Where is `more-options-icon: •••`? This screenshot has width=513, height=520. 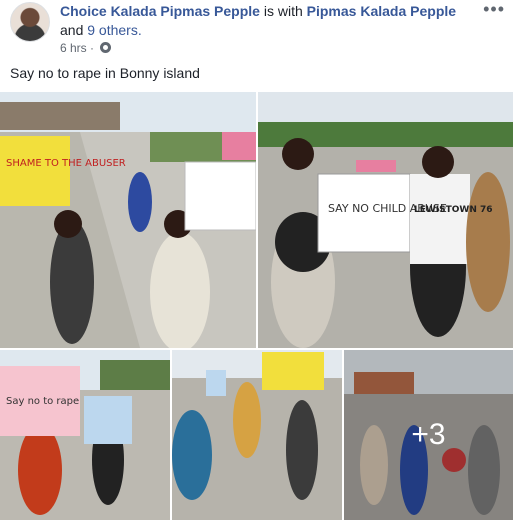 more-options-icon: ••• is located at coordinates (494, 9).